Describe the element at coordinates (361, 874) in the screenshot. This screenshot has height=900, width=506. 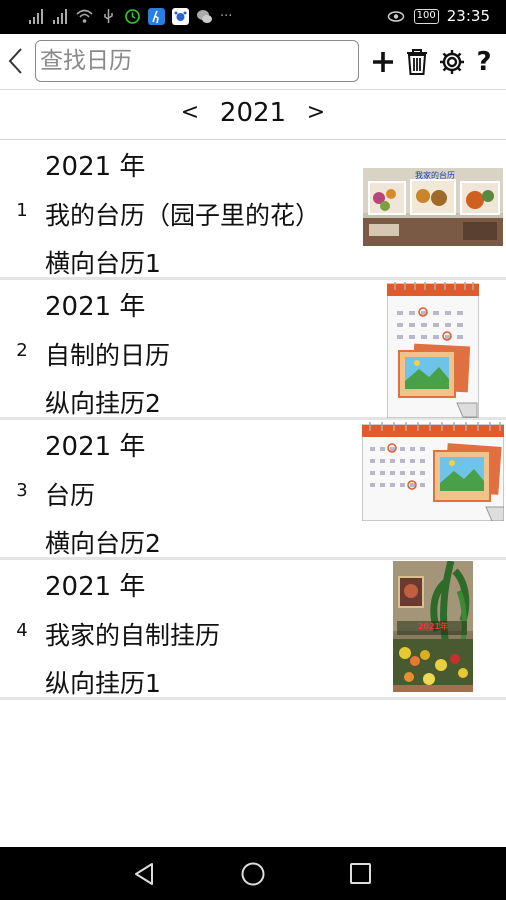
I see `nav-recents-icon` at that location.